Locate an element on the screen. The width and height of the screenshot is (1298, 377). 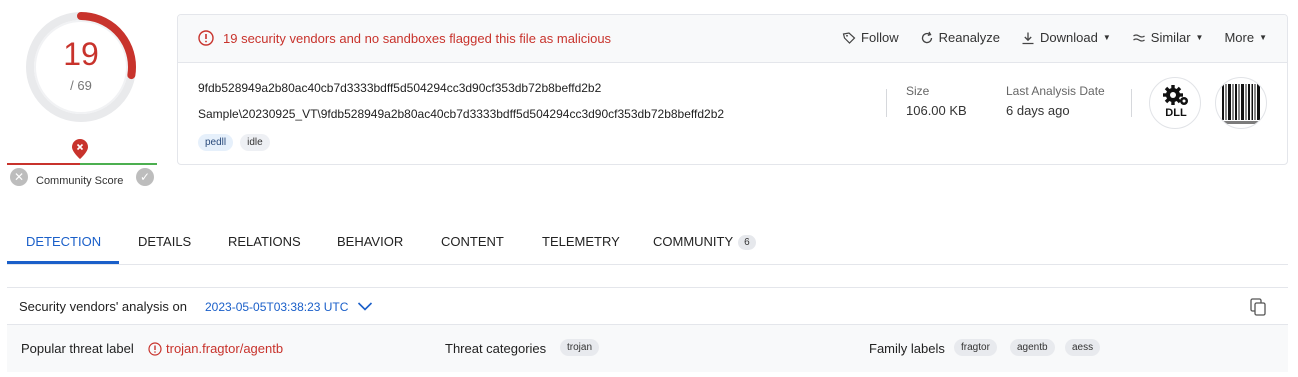
threat-categories-label: Threat categories is located at coordinates (496, 348).